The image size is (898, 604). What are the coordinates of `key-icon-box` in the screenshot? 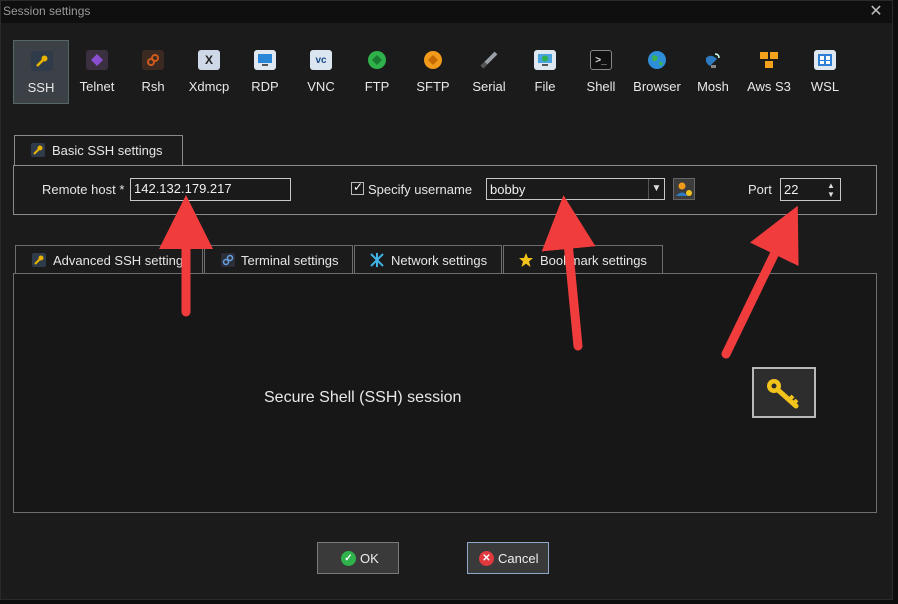 It's located at (784, 392).